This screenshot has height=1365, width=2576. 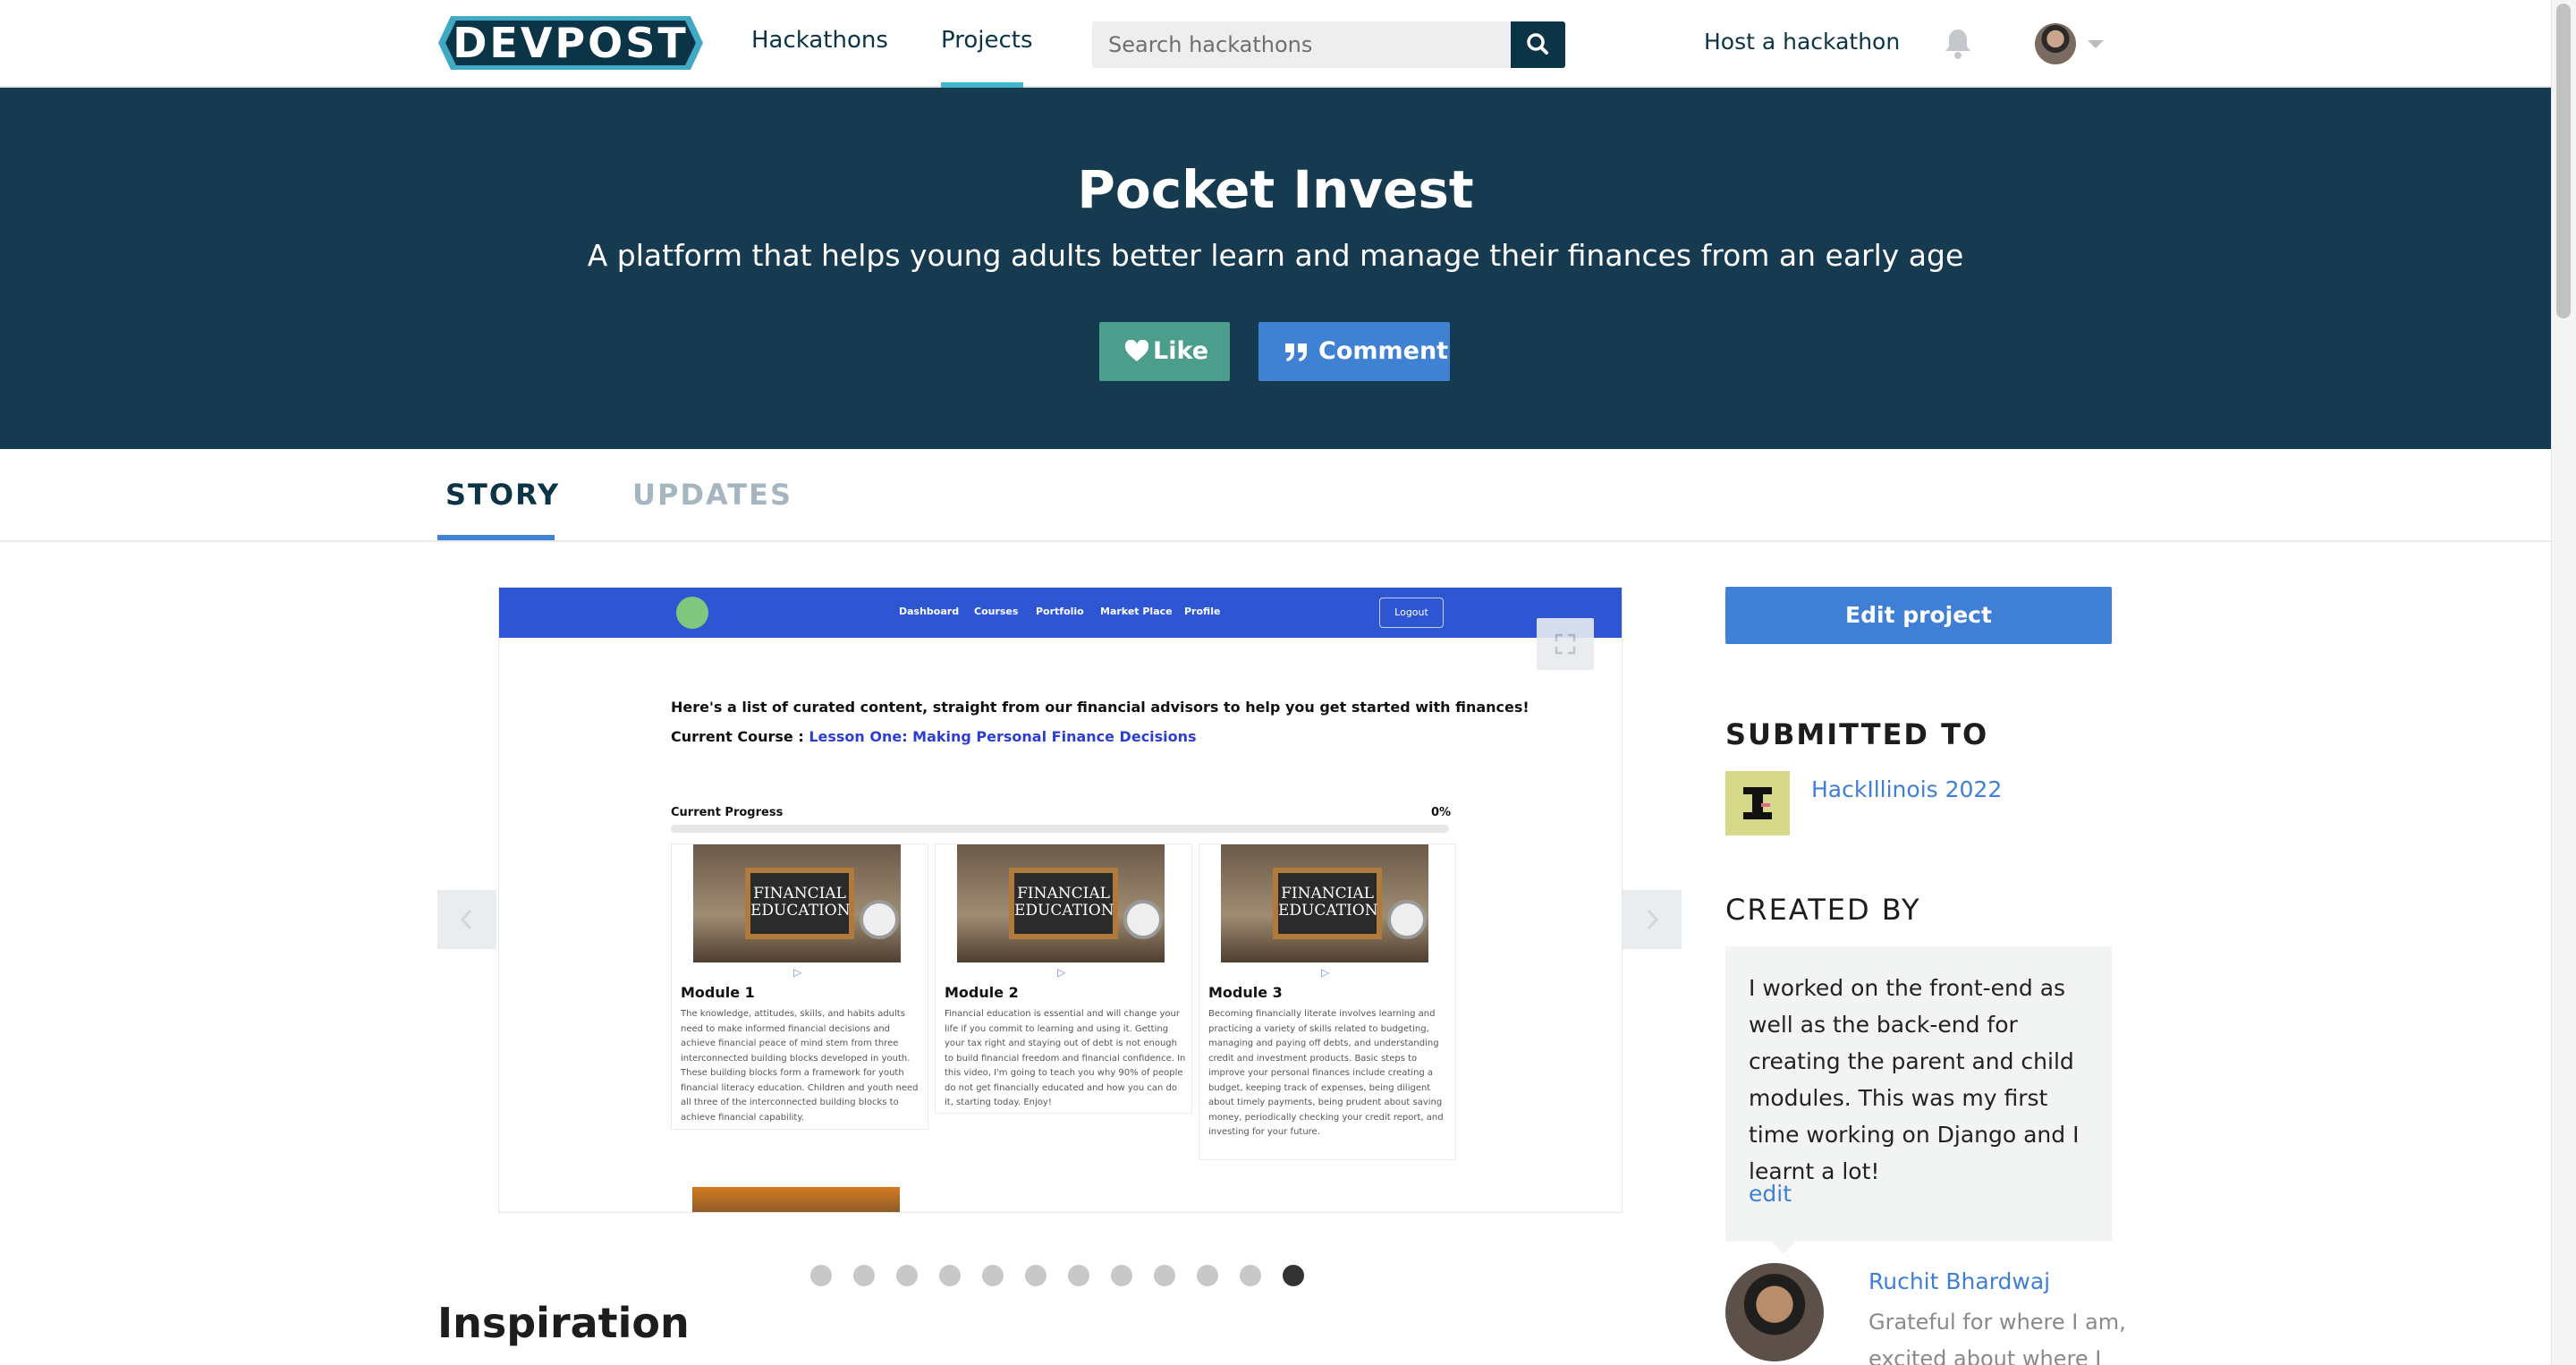 I want to click on creator-name-link: Ruchit Bhardwaj, so click(x=1959, y=1281).